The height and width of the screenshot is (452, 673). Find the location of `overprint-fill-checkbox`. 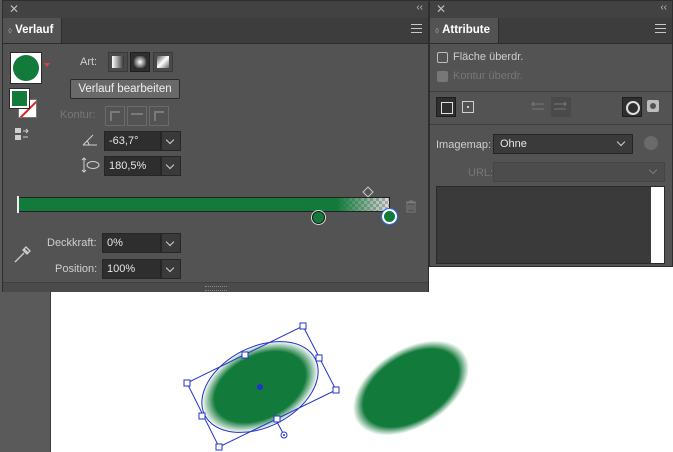

overprint-fill-checkbox is located at coordinates (442, 57).